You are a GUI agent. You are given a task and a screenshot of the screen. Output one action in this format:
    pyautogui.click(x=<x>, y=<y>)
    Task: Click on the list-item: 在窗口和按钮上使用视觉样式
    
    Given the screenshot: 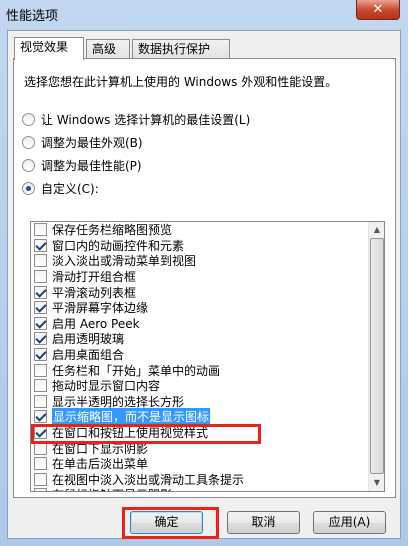 What is the action you would take?
    pyautogui.click(x=200, y=433)
    